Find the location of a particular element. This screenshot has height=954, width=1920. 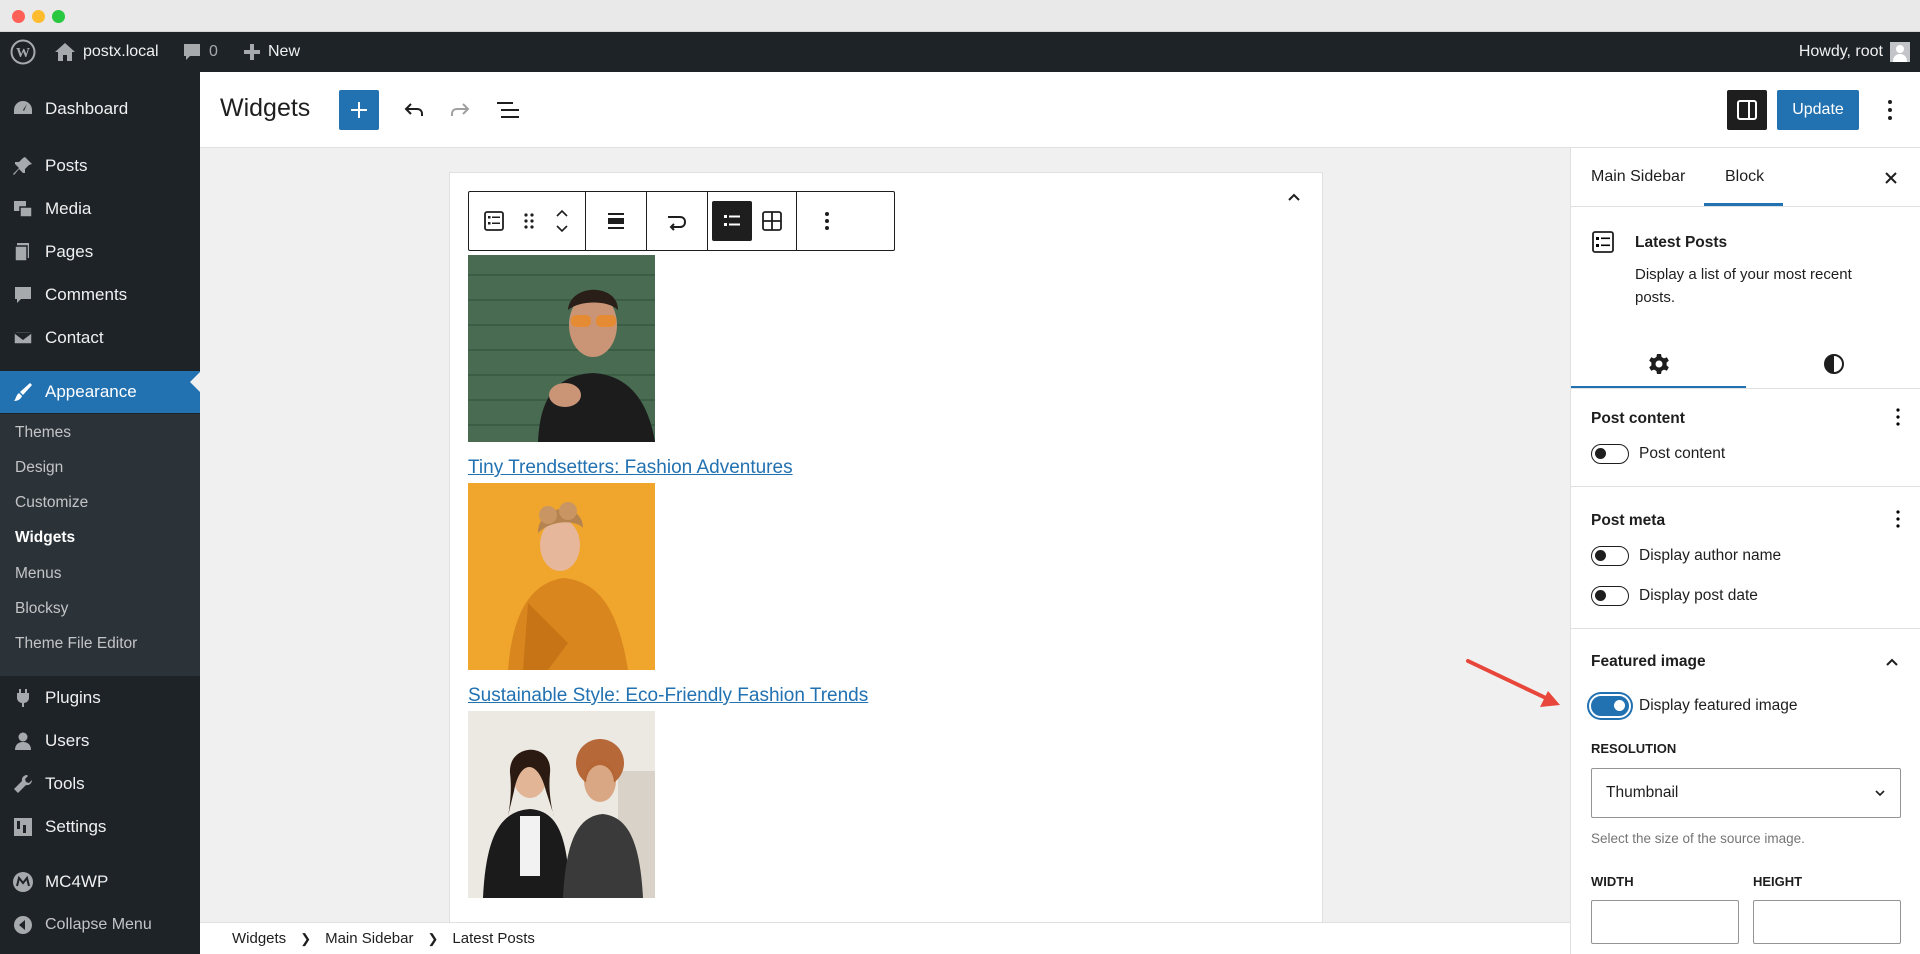

author-name-toggle-label: Display author name is located at coordinates (1710, 555).